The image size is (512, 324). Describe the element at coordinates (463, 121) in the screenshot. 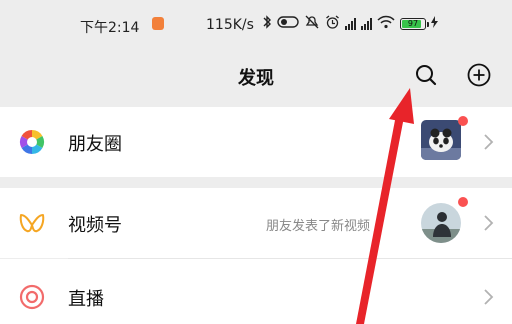

I see `moments-badge` at that location.